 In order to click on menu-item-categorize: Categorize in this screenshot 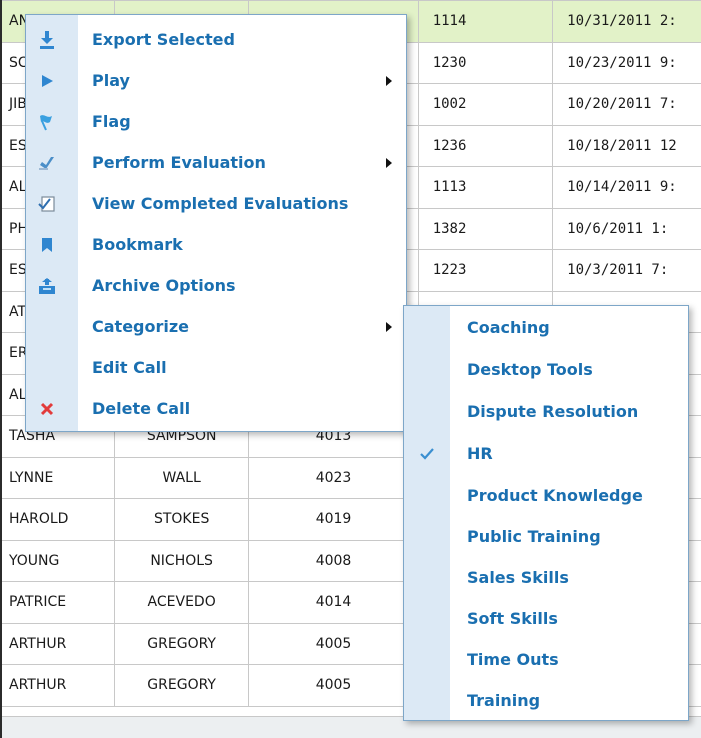, I will do `click(216, 326)`.